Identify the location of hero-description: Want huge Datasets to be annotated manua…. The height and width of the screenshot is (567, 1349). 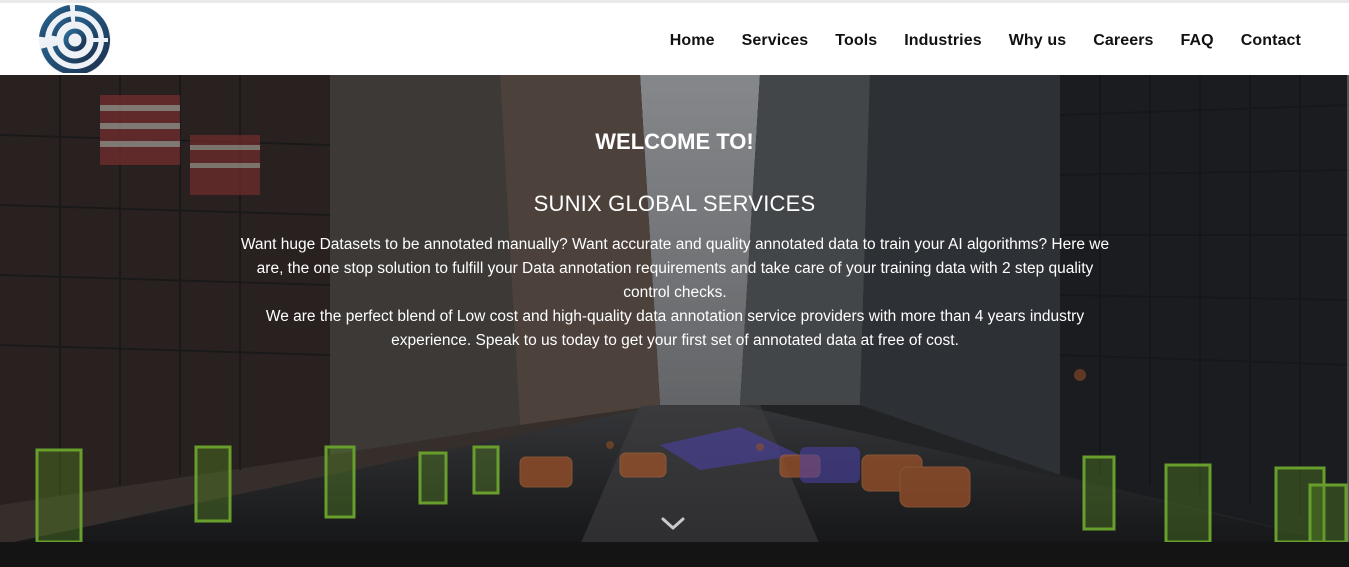
(675, 293).